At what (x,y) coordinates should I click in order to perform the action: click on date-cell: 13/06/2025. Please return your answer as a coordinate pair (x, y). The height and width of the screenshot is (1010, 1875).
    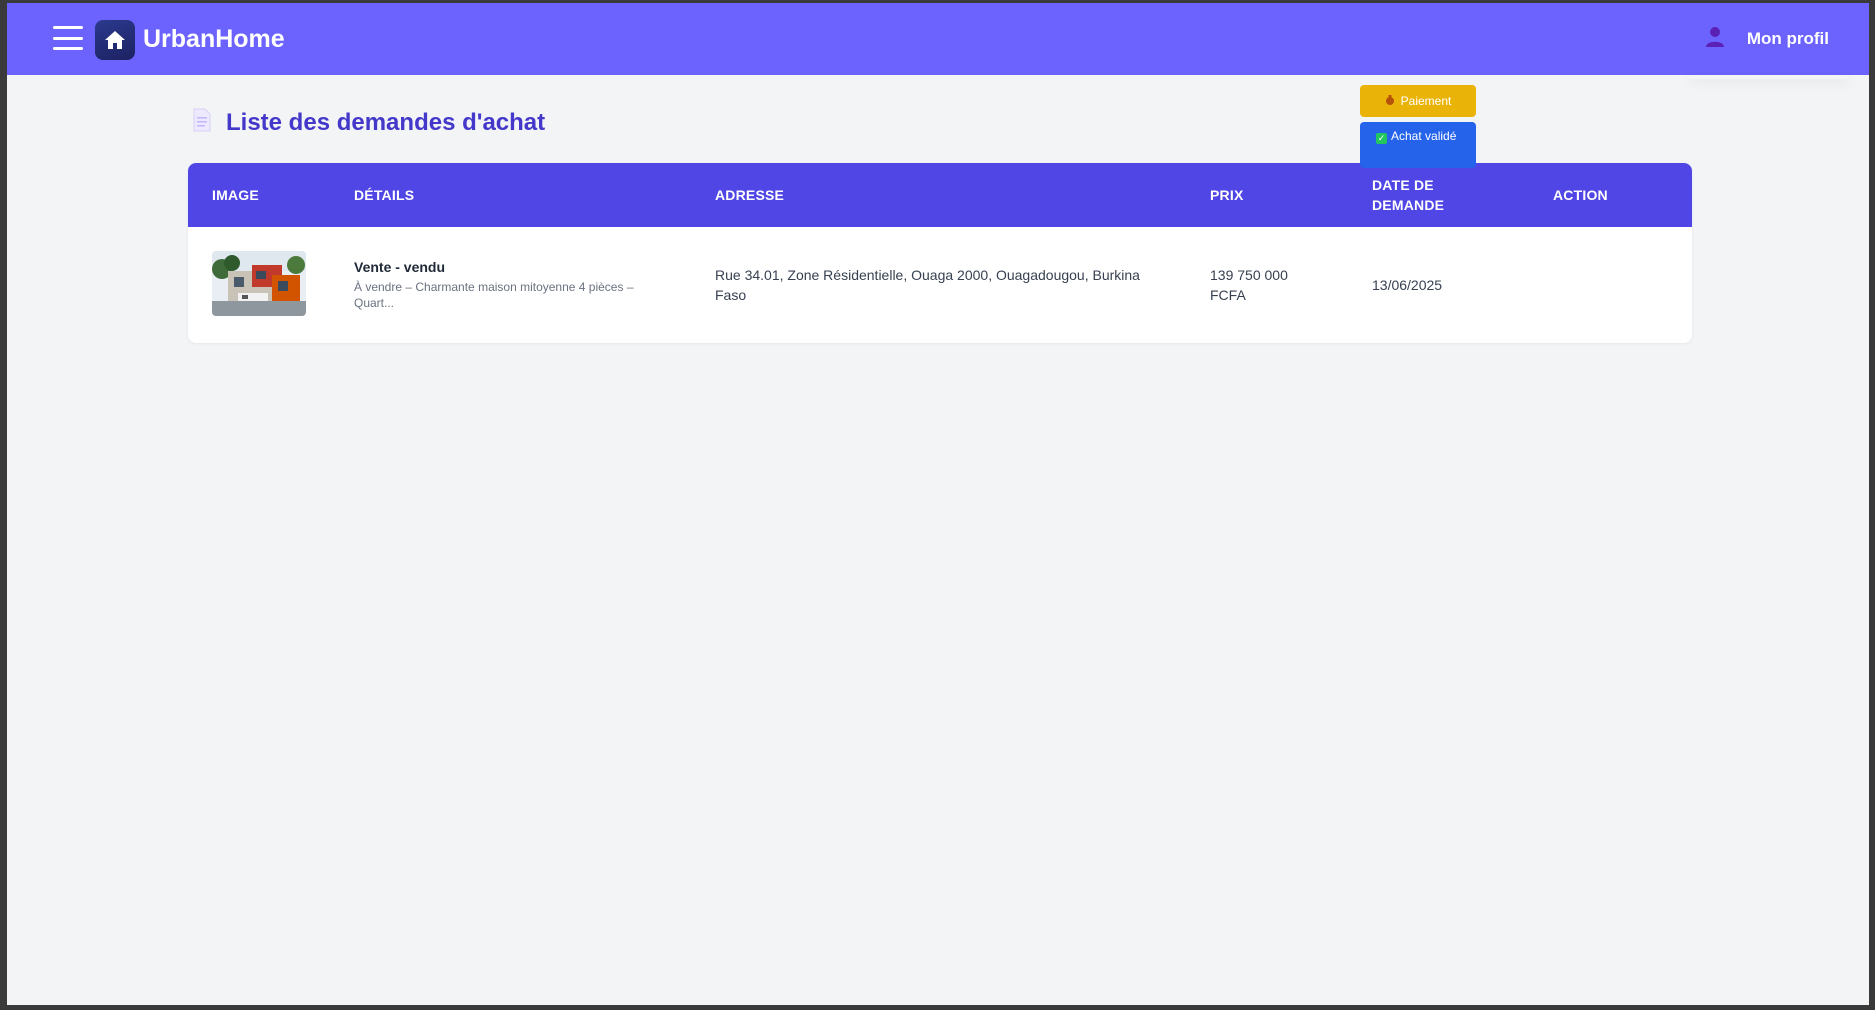
    Looking at the image, I should click on (1432, 285).